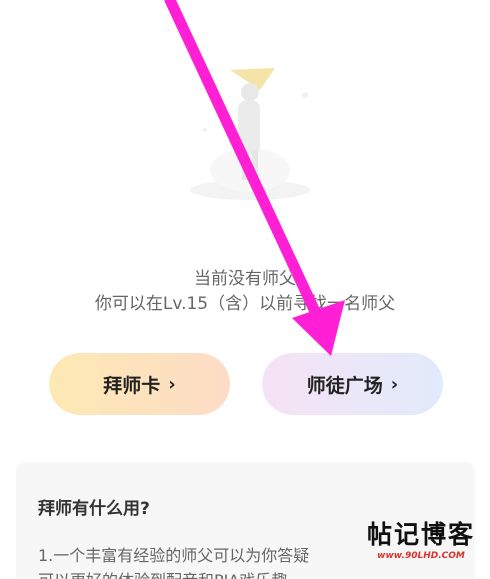 This screenshot has height=579, width=490. I want to click on mentor-plaza-button: 师徒广场 ›, so click(352, 384).